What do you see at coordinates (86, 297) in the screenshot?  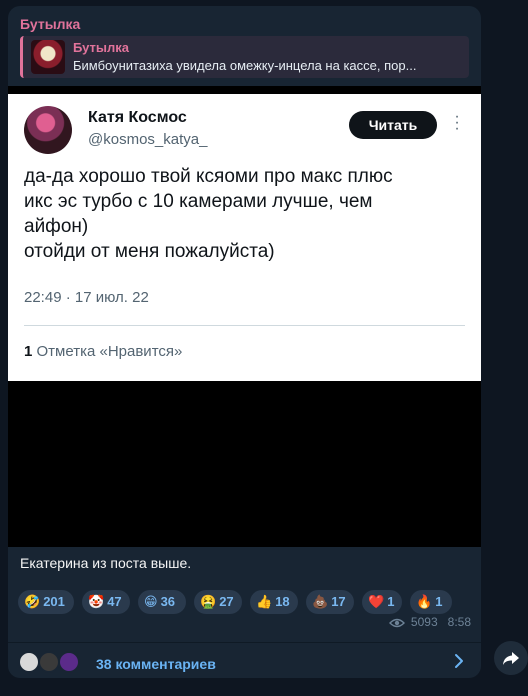 I see `tweet-timestamp: 22:49 · 17 июл. 22` at bounding box center [86, 297].